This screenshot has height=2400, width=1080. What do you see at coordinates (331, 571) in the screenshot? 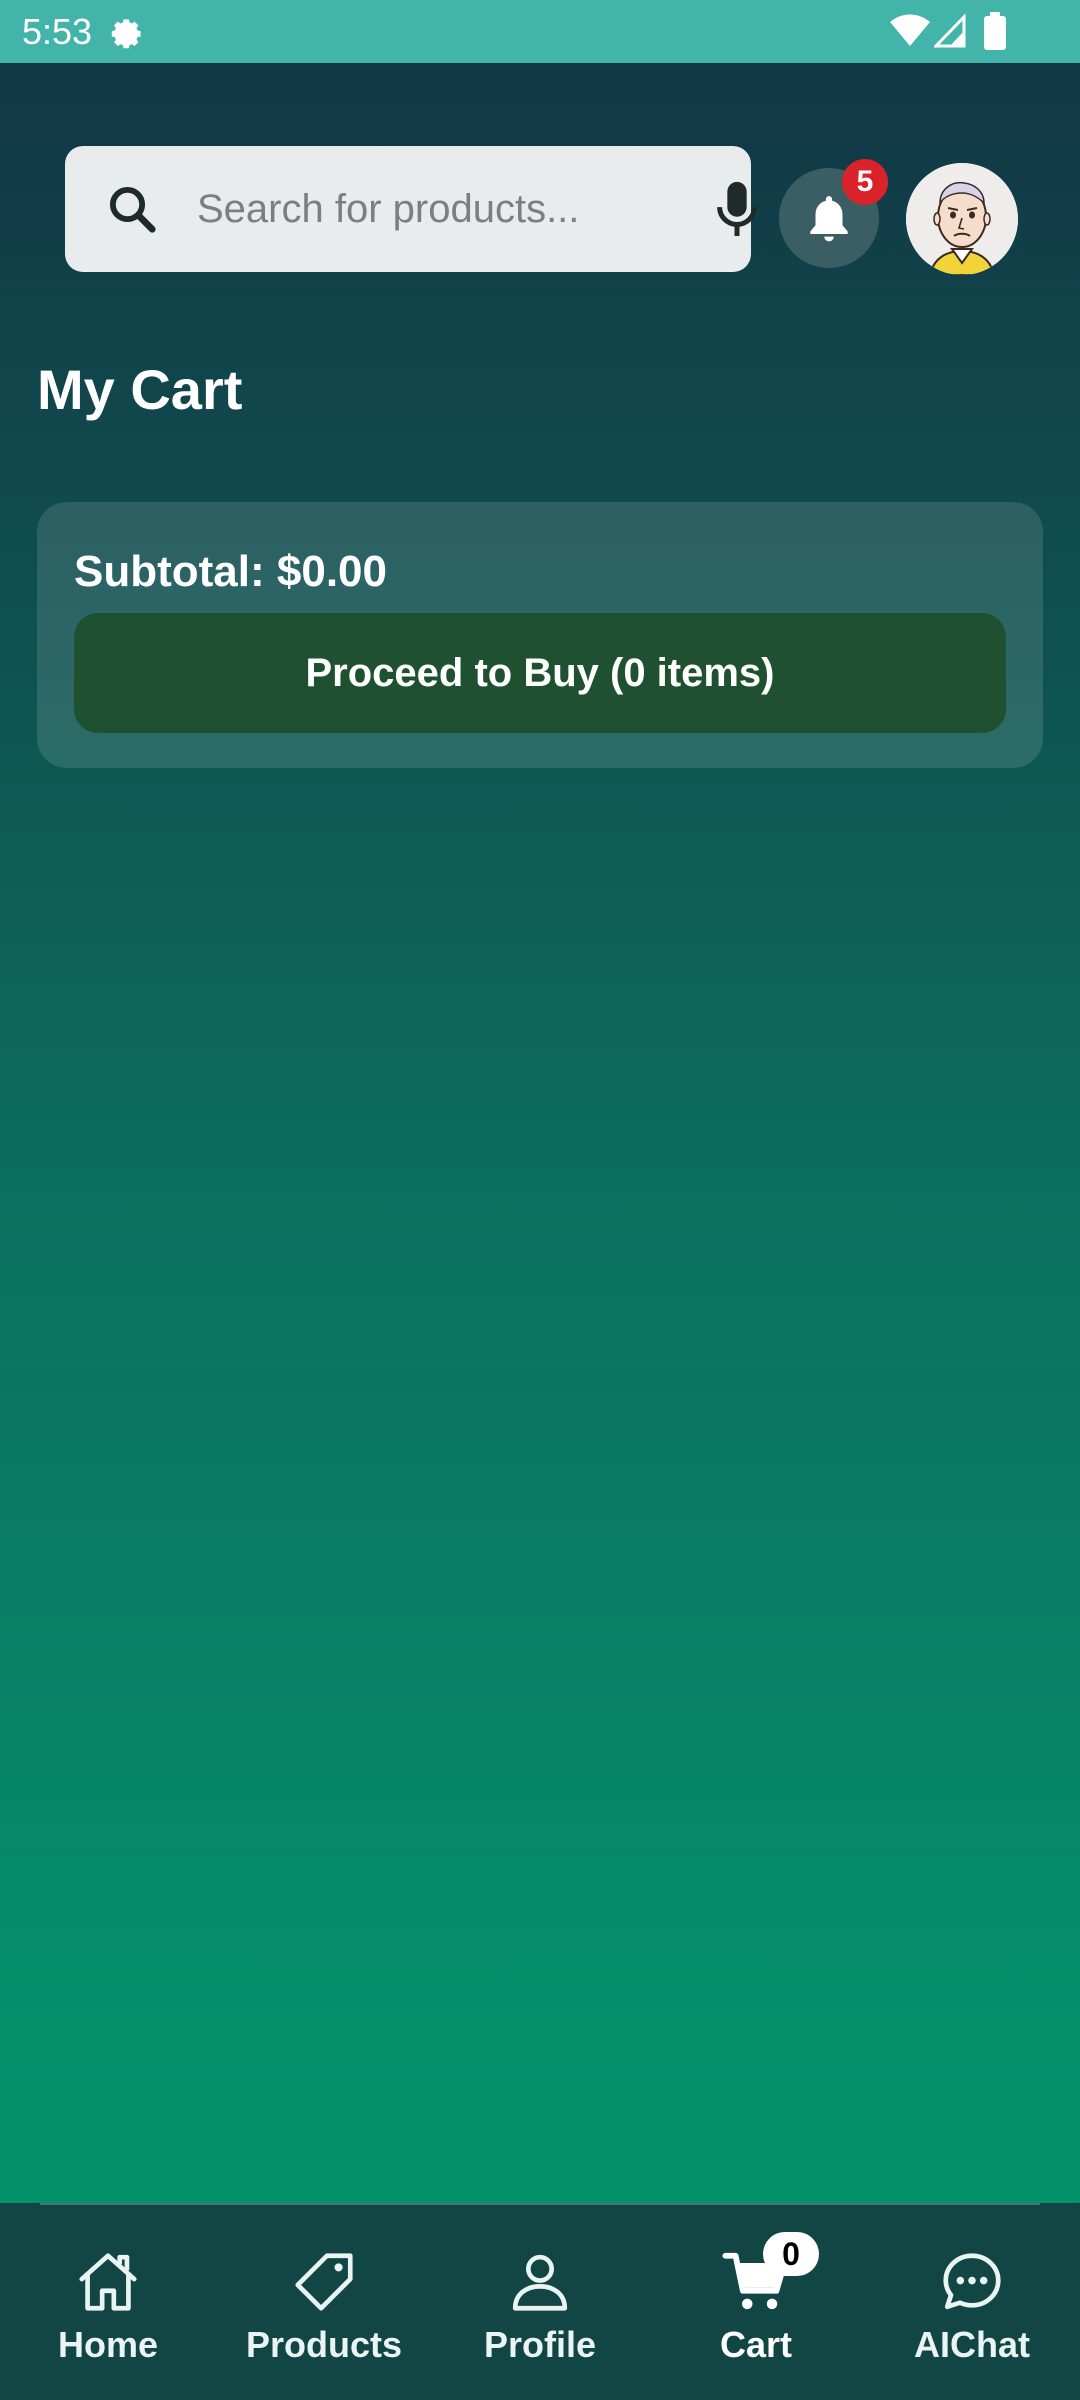
I see `subtotal-value: $0.00` at bounding box center [331, 571].